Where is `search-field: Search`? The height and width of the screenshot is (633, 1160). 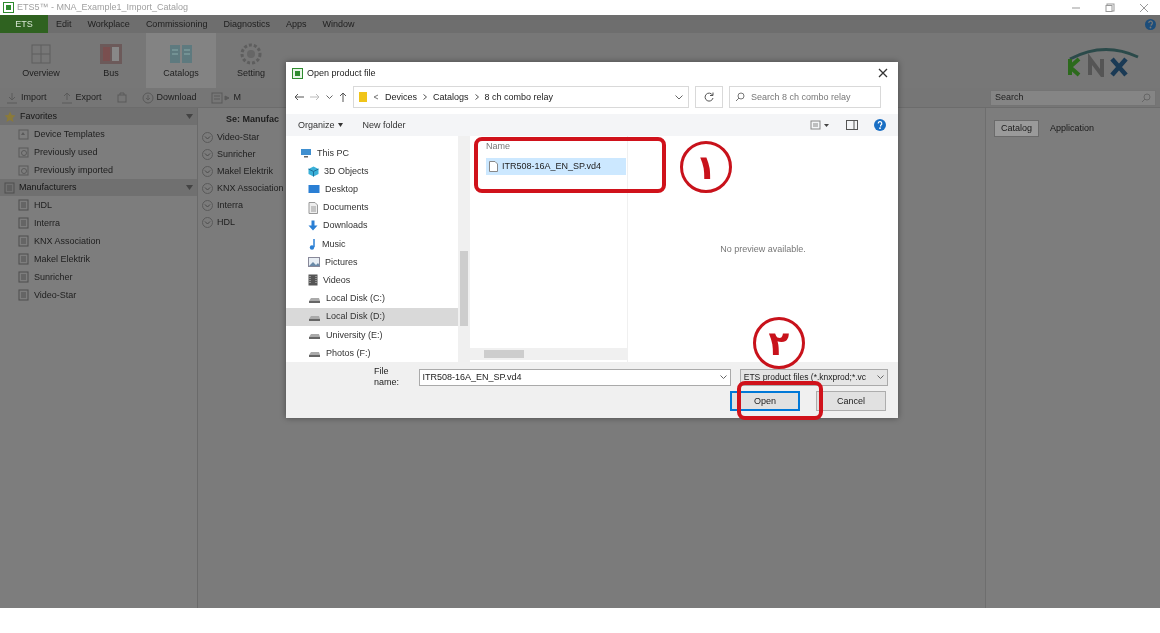 search-field: Search is located at coordinates (1073, 97).